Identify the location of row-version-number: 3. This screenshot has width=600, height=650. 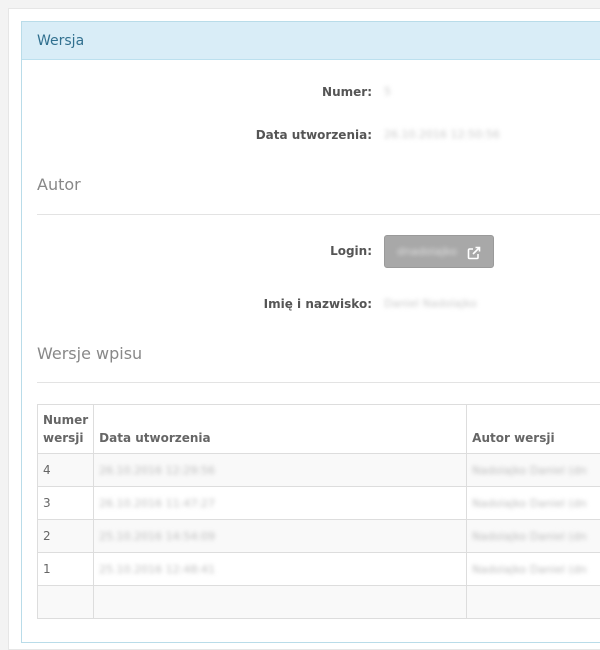
(66, 503).